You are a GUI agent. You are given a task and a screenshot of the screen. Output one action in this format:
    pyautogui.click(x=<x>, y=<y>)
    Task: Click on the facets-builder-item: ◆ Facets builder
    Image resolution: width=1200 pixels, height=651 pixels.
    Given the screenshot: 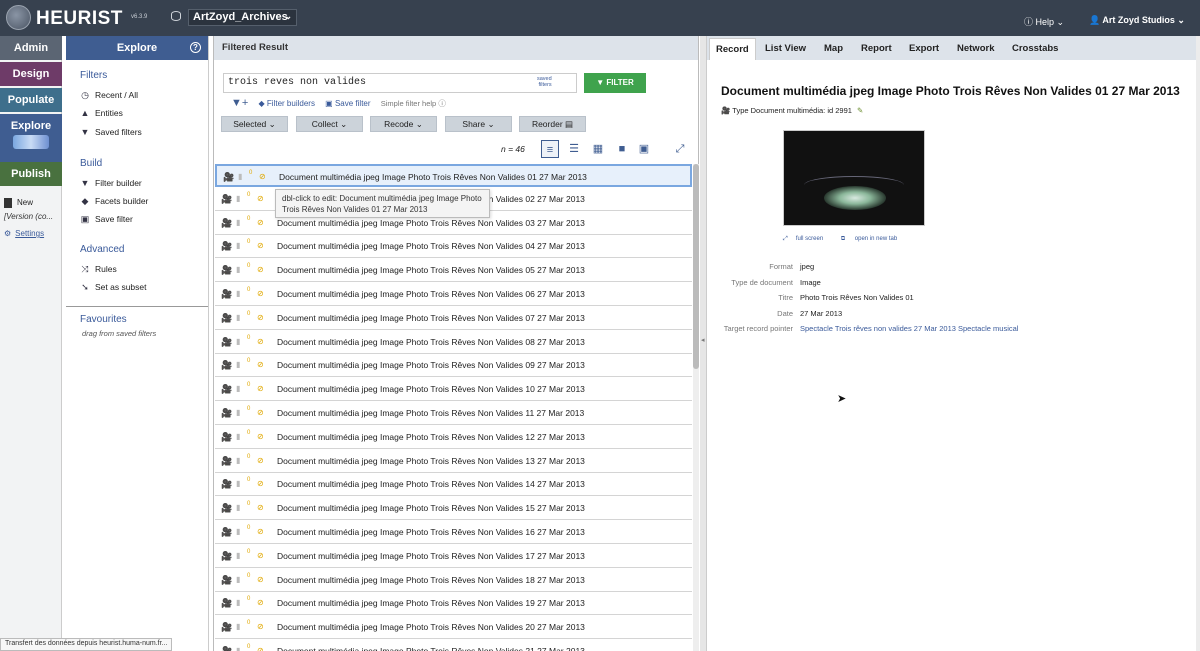 What is the action you would take?
    pyautogui.click(x=114, y=201)
    